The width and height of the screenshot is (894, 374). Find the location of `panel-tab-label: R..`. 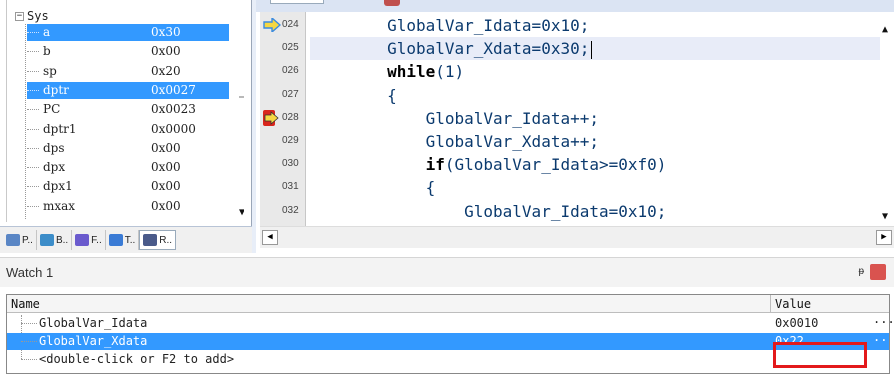

panel-tab-label: R.. is located at coordinates (166, 240).